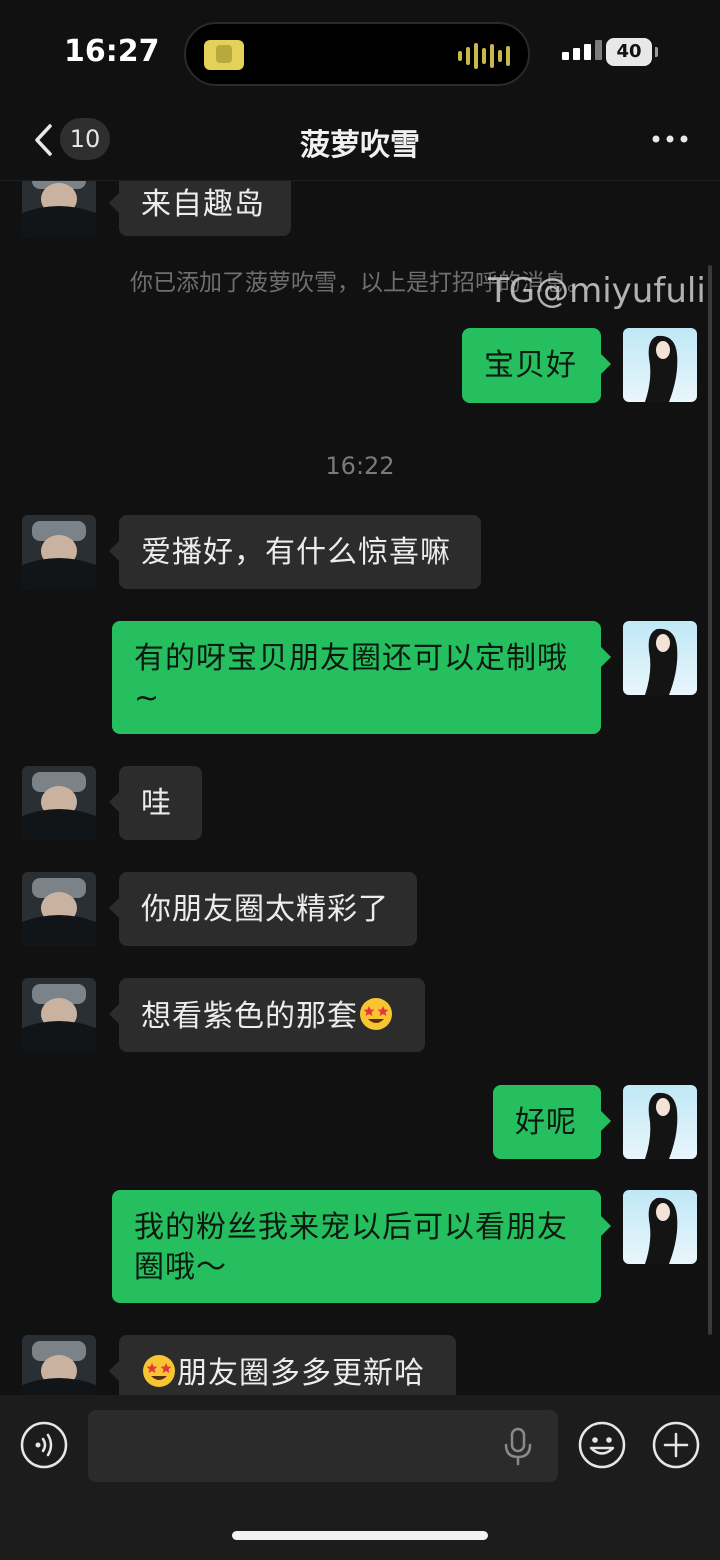 The height and width of the screenshot is (1560, 720). Describe the element at coordinates (351, 1227) in the screenshot. I see `message-line: 我的粉丝我来宠以后可以看朋友` at that location.